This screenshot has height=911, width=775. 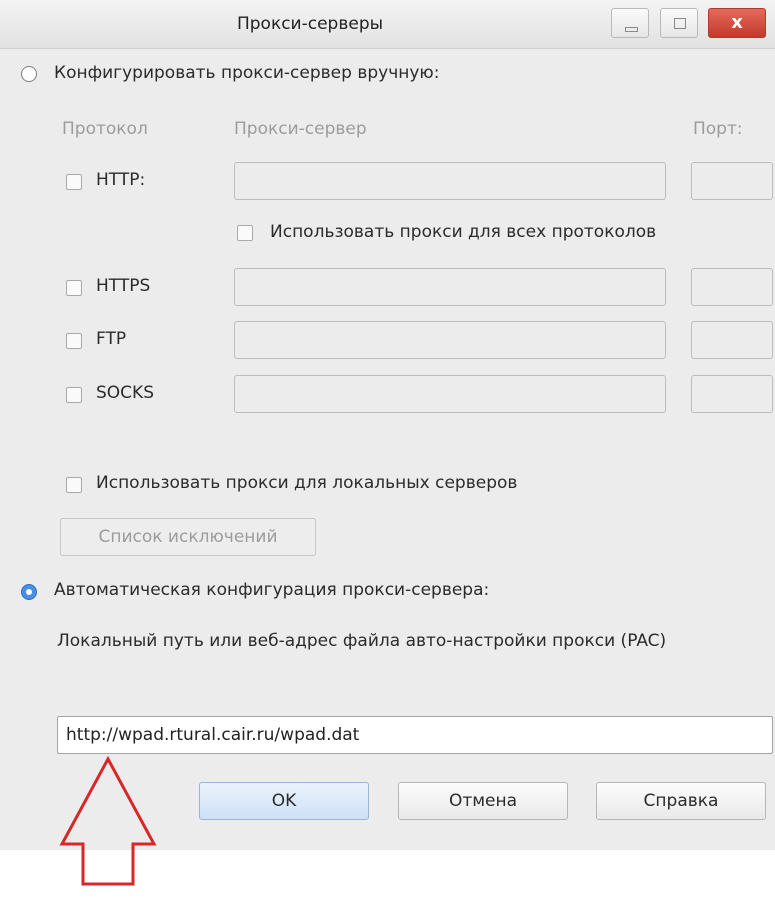 I want to click on port-header: Порт:, so click(x=718, y=129).